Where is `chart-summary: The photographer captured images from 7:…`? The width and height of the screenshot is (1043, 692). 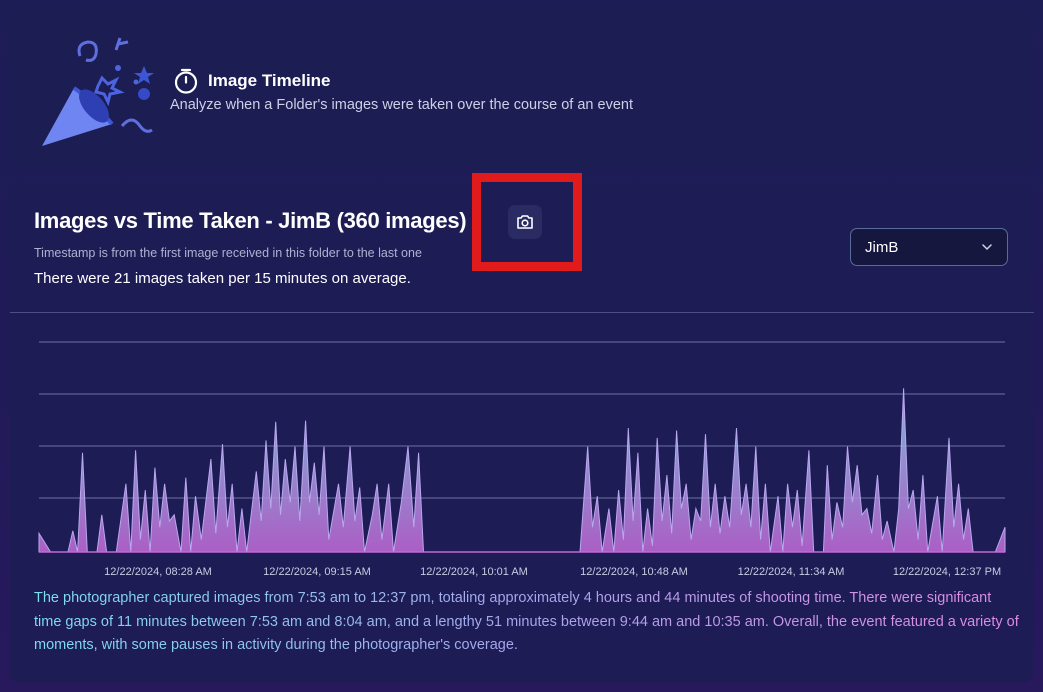 chart-summary: The photographer captured images from 7:… is located at coordinates (526, 622).